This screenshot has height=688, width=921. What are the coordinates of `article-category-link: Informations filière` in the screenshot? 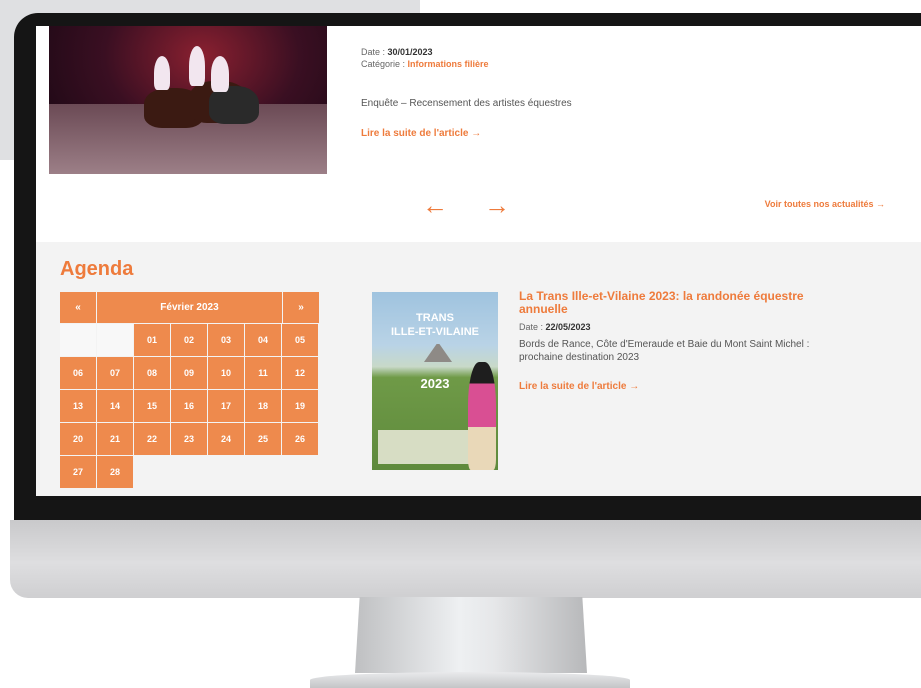 It's located at (448, 64).